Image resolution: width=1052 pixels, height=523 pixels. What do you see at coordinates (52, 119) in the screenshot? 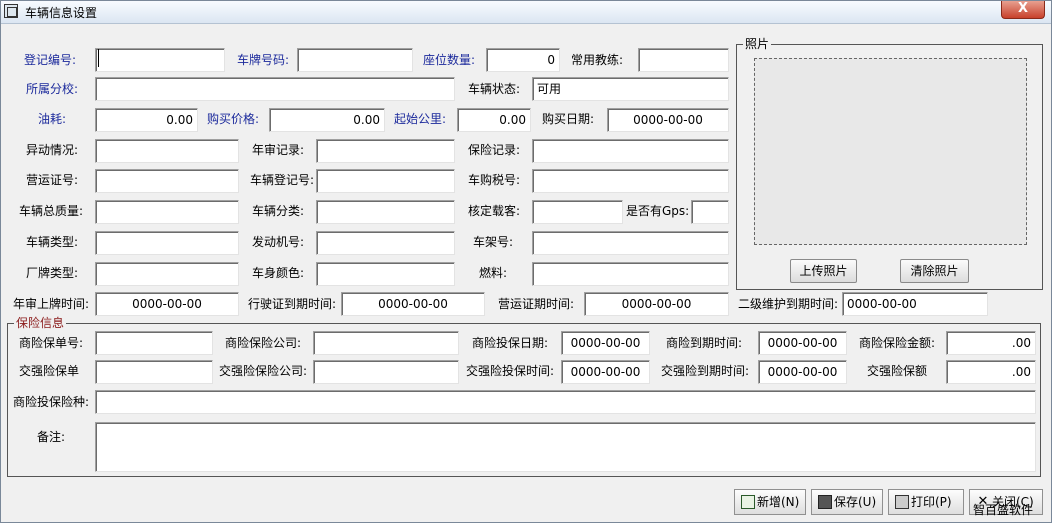
I see `fuel-label: 油耗:` at bounding box center [52, 119].